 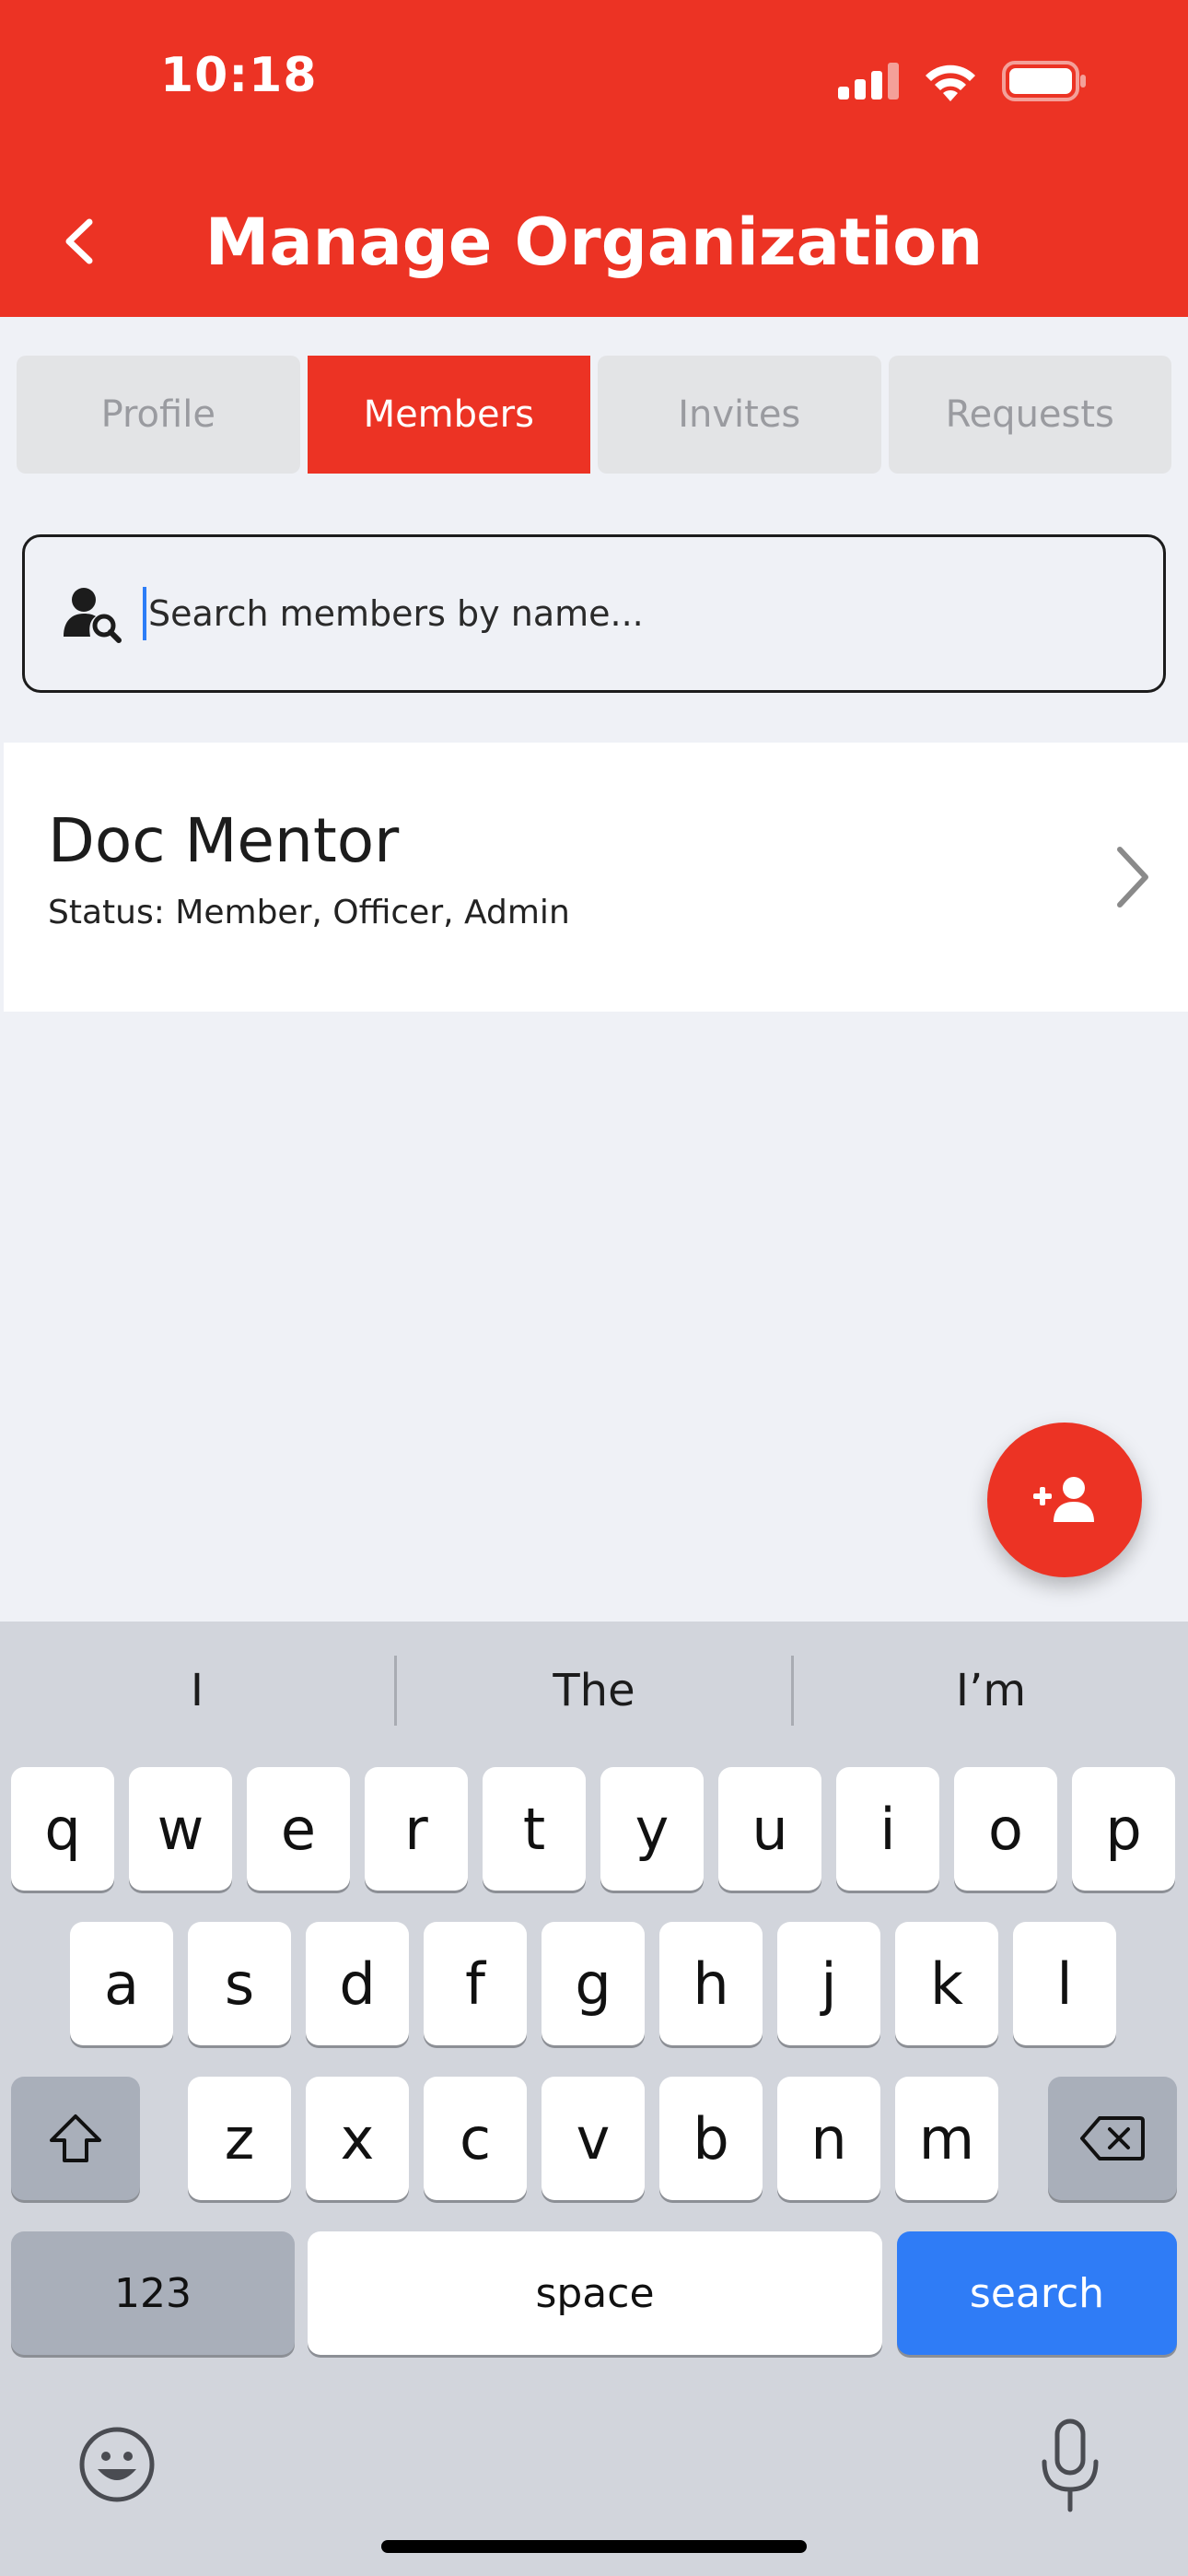 What do you see at coordinates (153, 2293) in the screenshot?
I see `numbers-key: 123` at bounding box center [153, 2293].